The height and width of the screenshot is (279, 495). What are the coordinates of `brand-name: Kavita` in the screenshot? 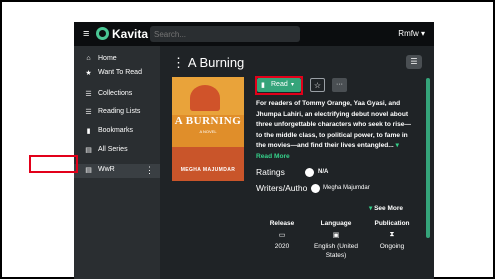 It's located at (130, 34).